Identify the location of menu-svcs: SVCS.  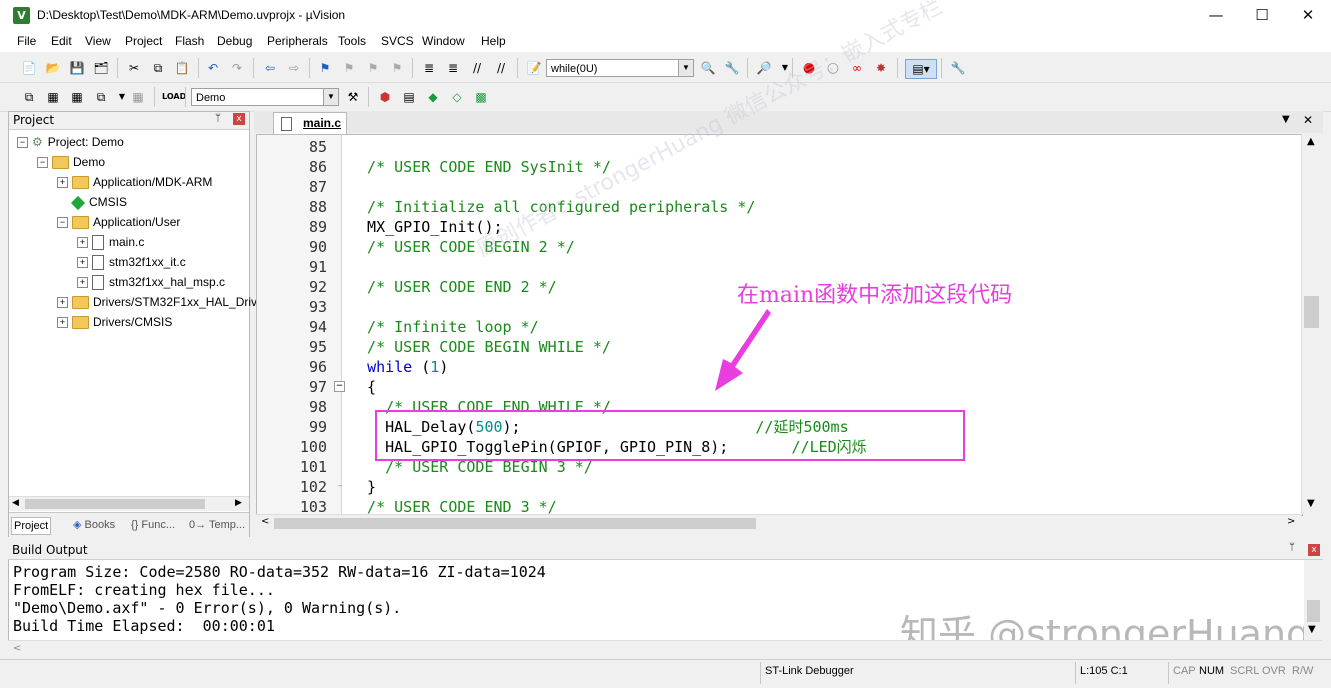
(397, 41).